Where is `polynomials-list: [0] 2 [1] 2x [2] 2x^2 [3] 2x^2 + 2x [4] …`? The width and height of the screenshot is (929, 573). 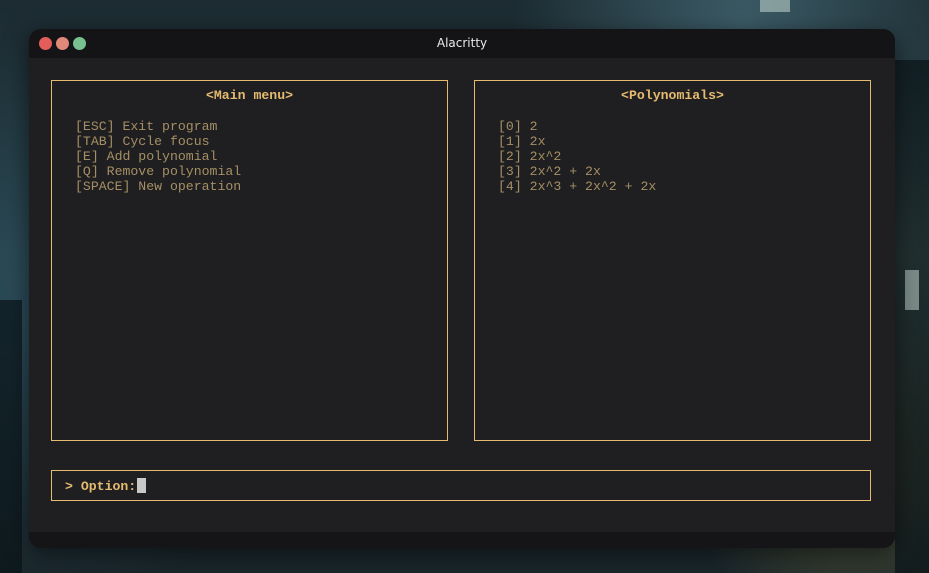 polynomials-list: [0] 2 [1] 2x [2] 2x^2 [3] 2x^2 + 2x [4] … is located at coordinates (577, 156).